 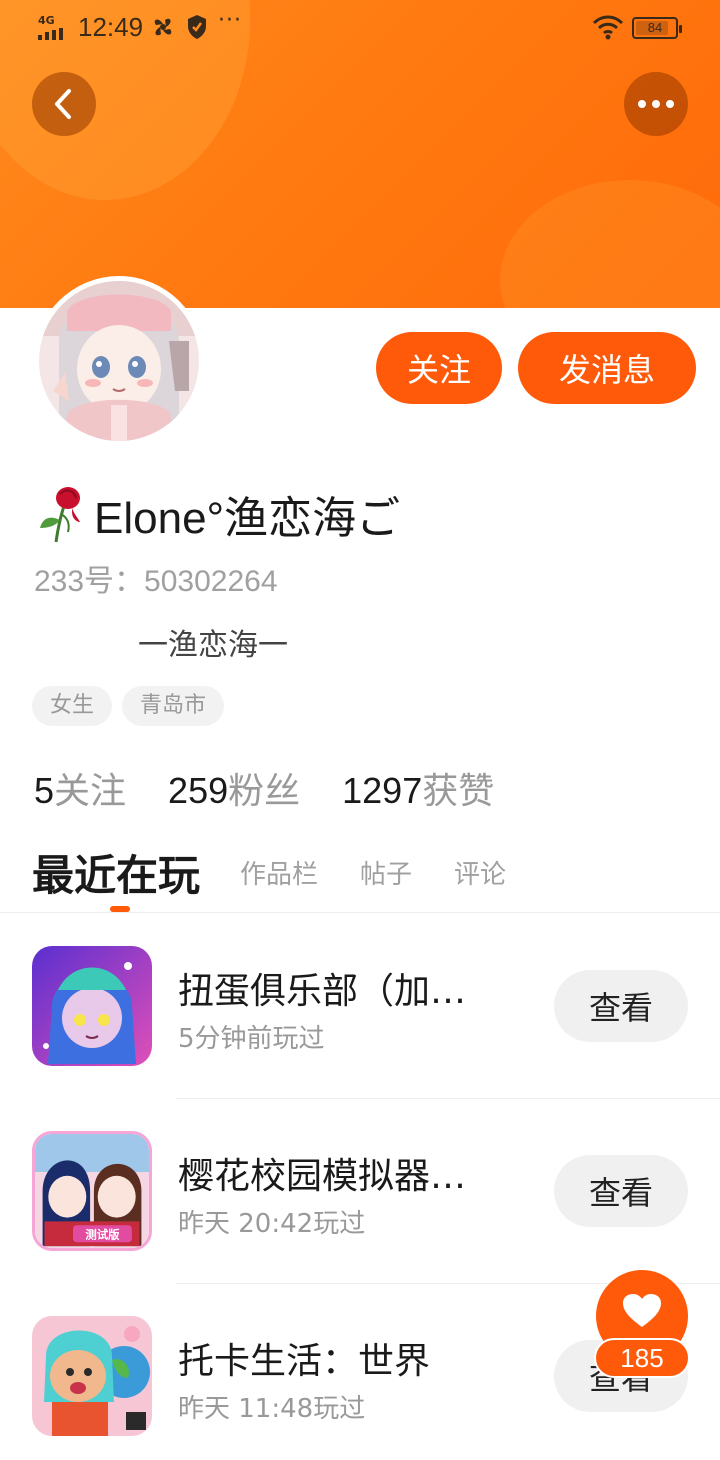 I want to click on tab-recently-played: 最近在玩, so click(x=116, y=877).